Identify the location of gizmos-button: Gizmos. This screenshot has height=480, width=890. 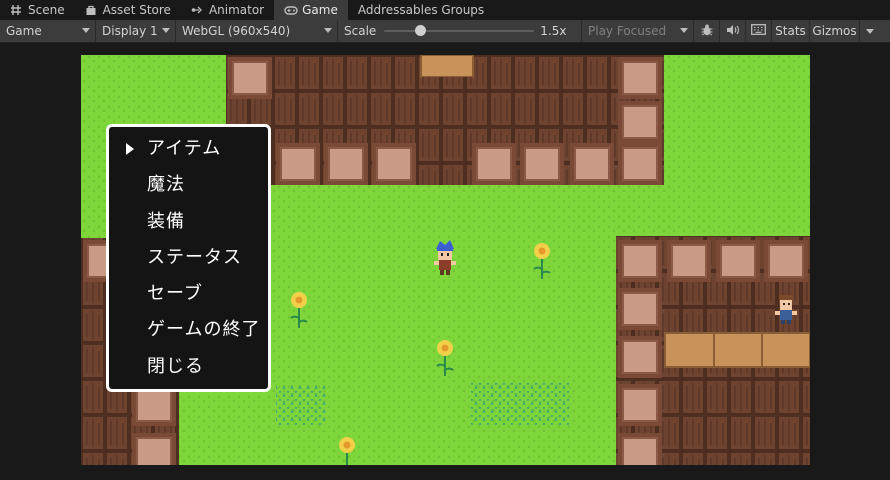
(835, 31).